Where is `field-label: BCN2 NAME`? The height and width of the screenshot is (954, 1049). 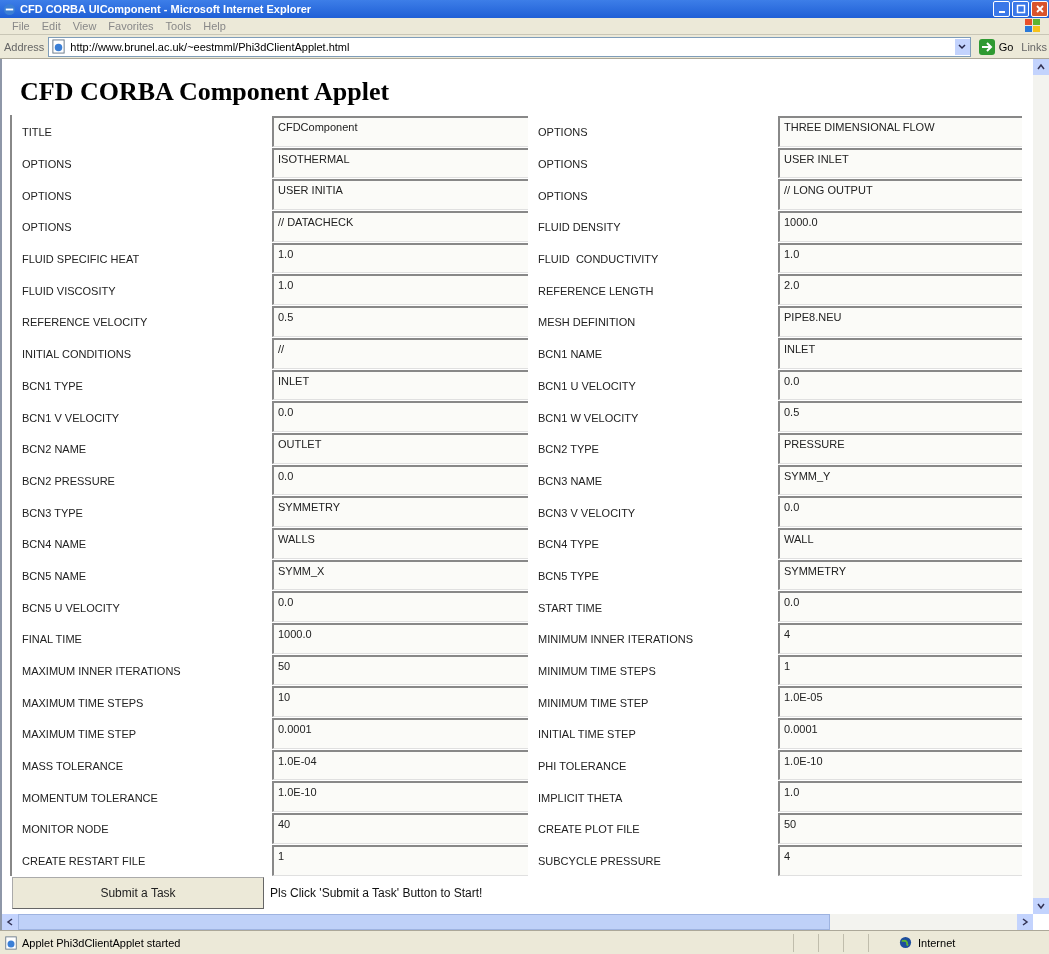
field-label: BCN2 NAME is located at coordinates (54, 450).